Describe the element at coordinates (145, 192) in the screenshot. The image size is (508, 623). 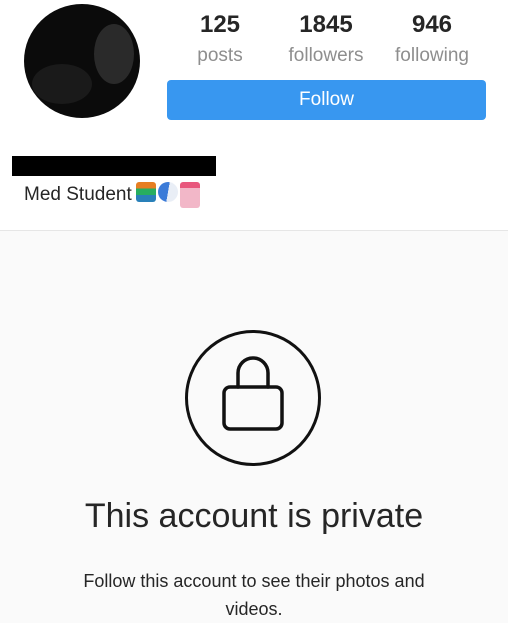
I see `books-emoji-icon` at that location.